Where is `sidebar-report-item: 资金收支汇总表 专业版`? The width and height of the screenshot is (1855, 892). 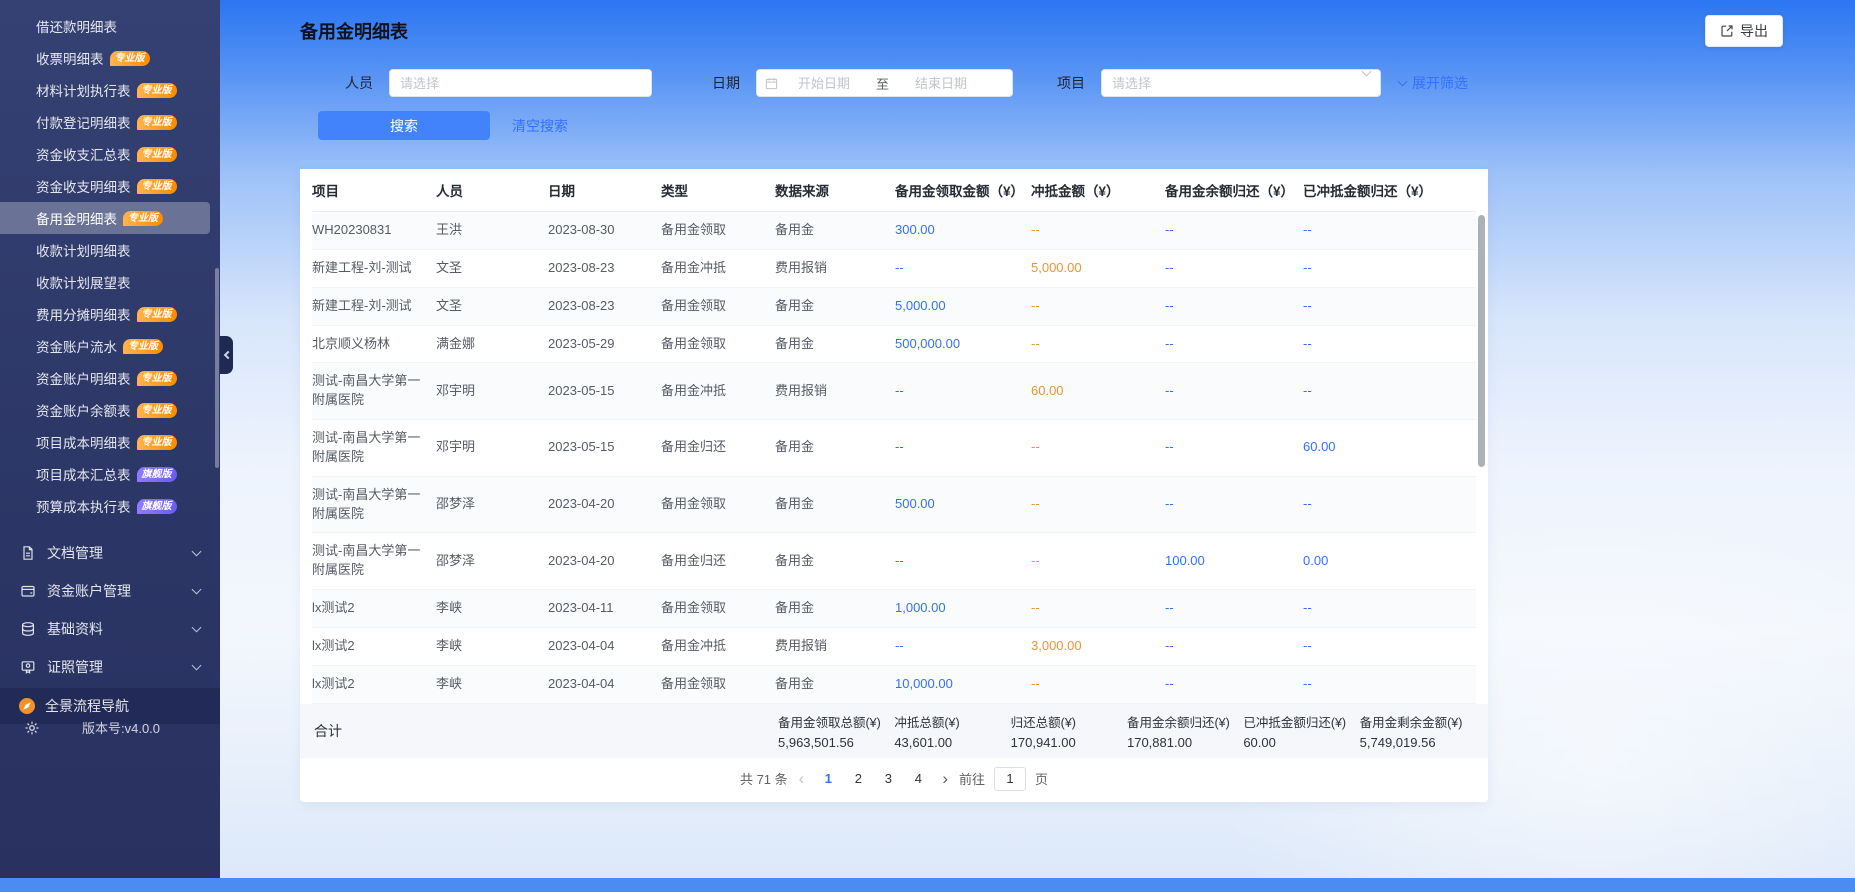 sidebar-report-item: 资金收支汇总表 专业版 is located at coordinates (105, 154).